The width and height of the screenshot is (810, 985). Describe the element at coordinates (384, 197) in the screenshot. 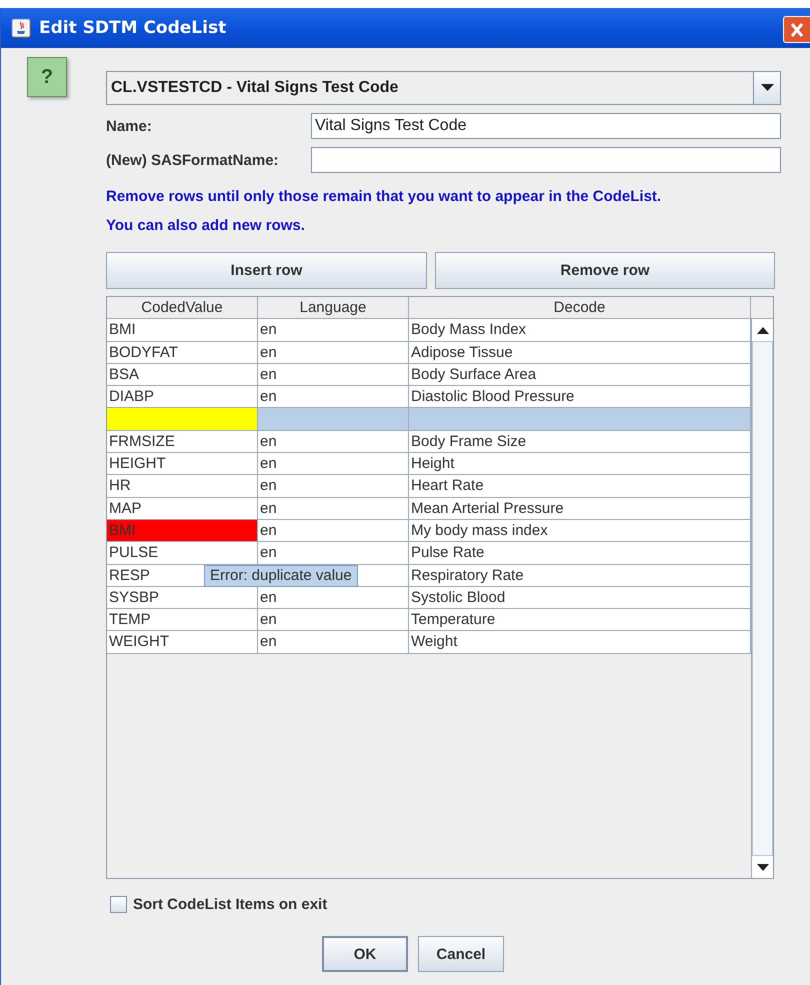

I see `instruction-text: Remove rows until only those remain that you want to appear in the CodeList.` at that location.